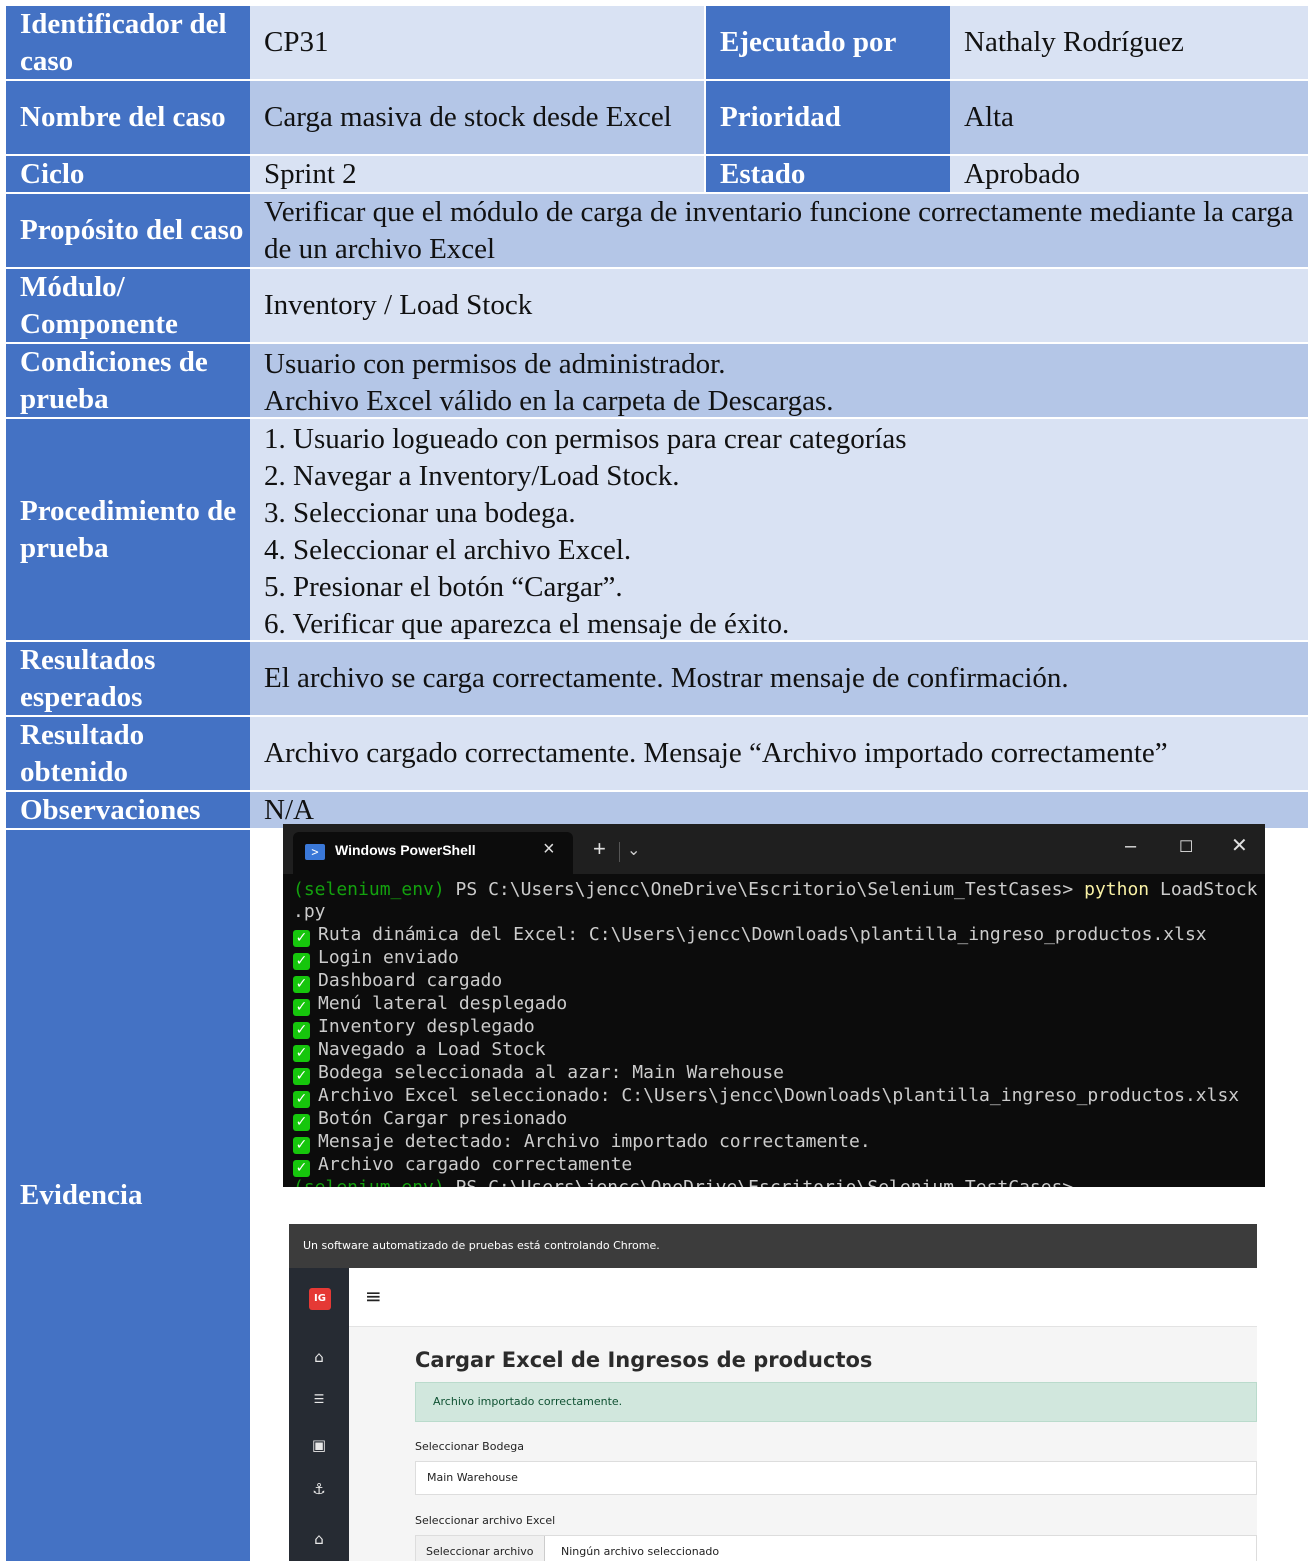  I want to click on label-observaciones: Observaciones, so click(128, 811).